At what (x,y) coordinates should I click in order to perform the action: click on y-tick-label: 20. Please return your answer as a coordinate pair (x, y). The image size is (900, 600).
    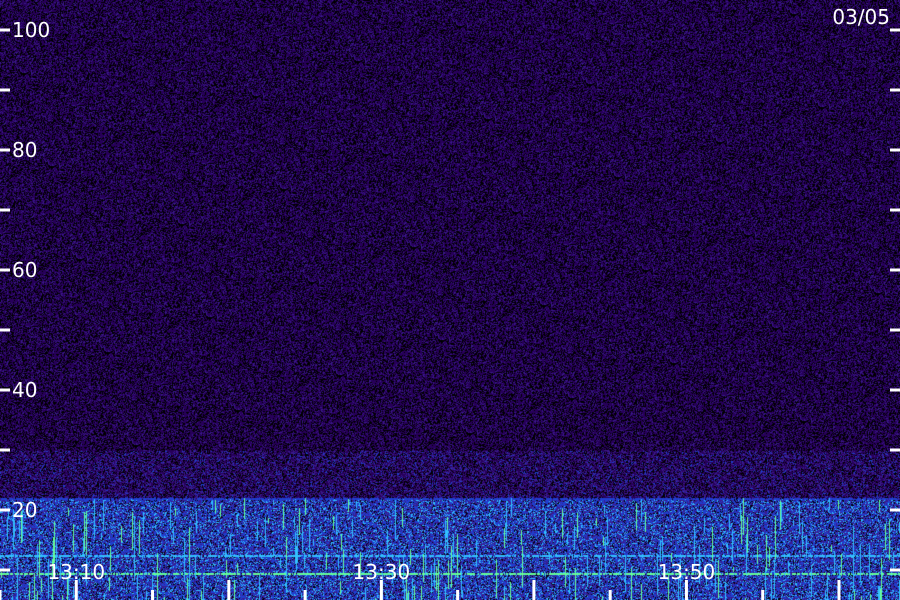
    Looking at the image, I should click on (24, 510).